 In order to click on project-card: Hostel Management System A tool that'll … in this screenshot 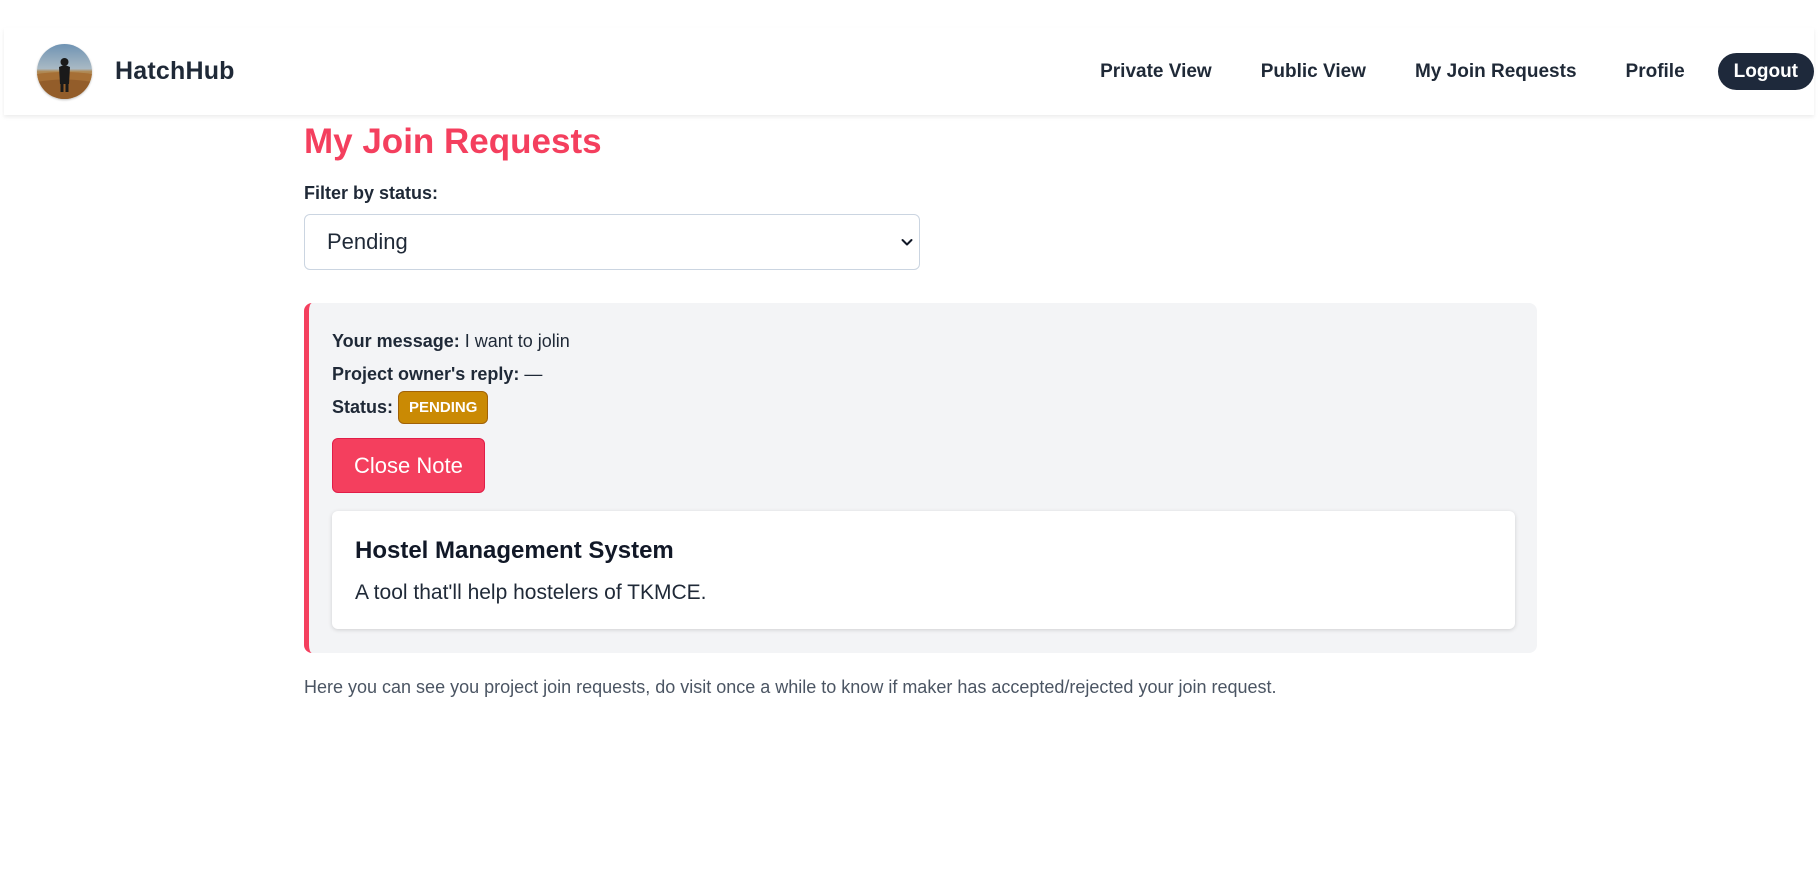, I will do `click(923, 570)`.